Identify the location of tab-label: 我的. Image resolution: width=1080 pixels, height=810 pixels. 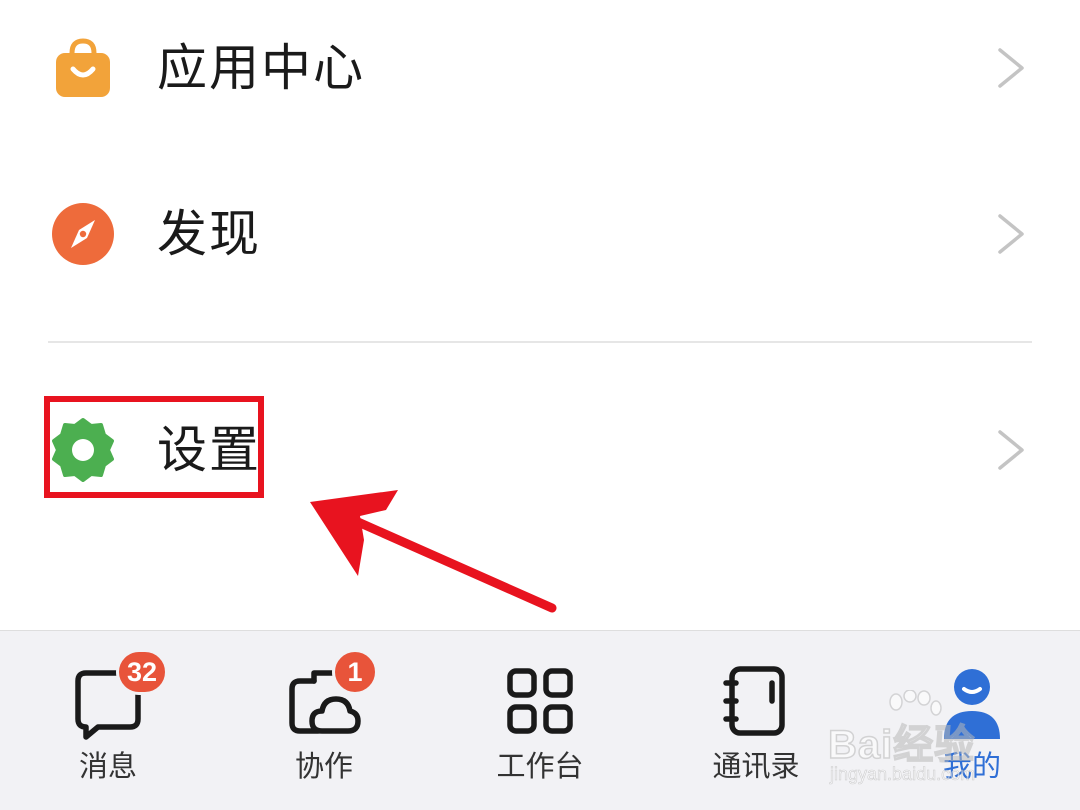
(971, 766).